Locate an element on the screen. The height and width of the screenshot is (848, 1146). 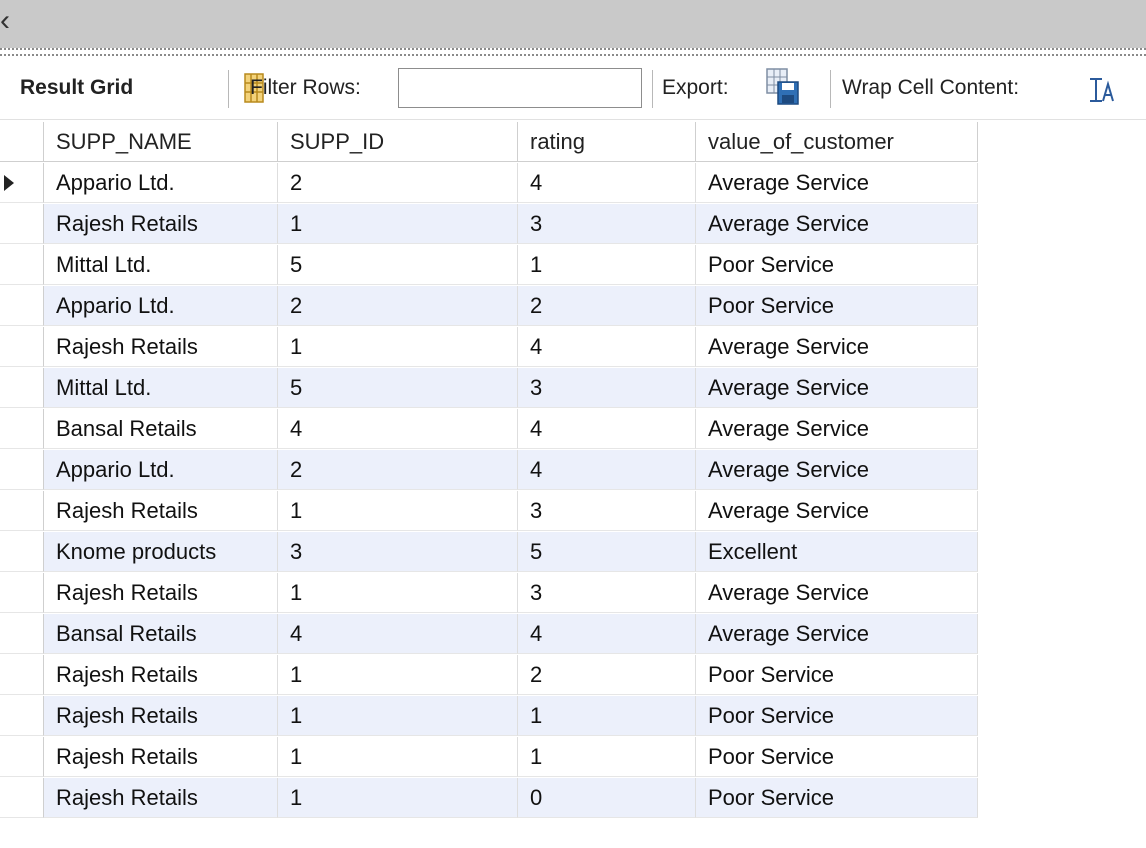
cell-rating: 5 is located at coordinates (607, 552).